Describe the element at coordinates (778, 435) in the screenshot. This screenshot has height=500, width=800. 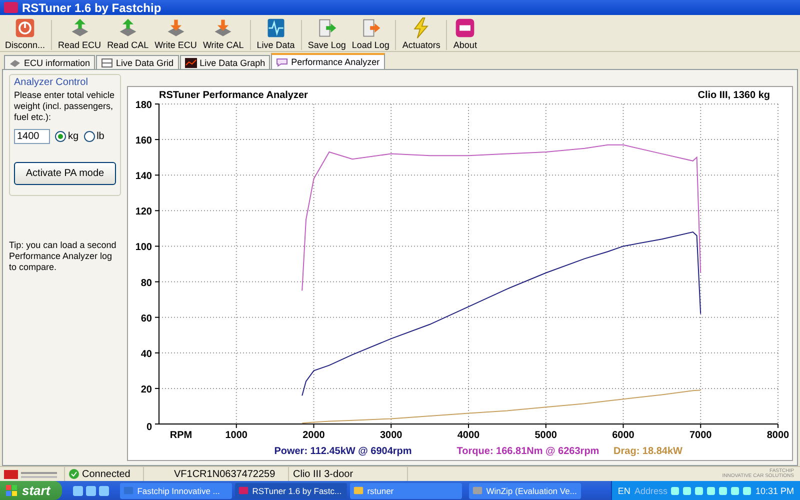
I see `x-tick-label: 8000` at that location.